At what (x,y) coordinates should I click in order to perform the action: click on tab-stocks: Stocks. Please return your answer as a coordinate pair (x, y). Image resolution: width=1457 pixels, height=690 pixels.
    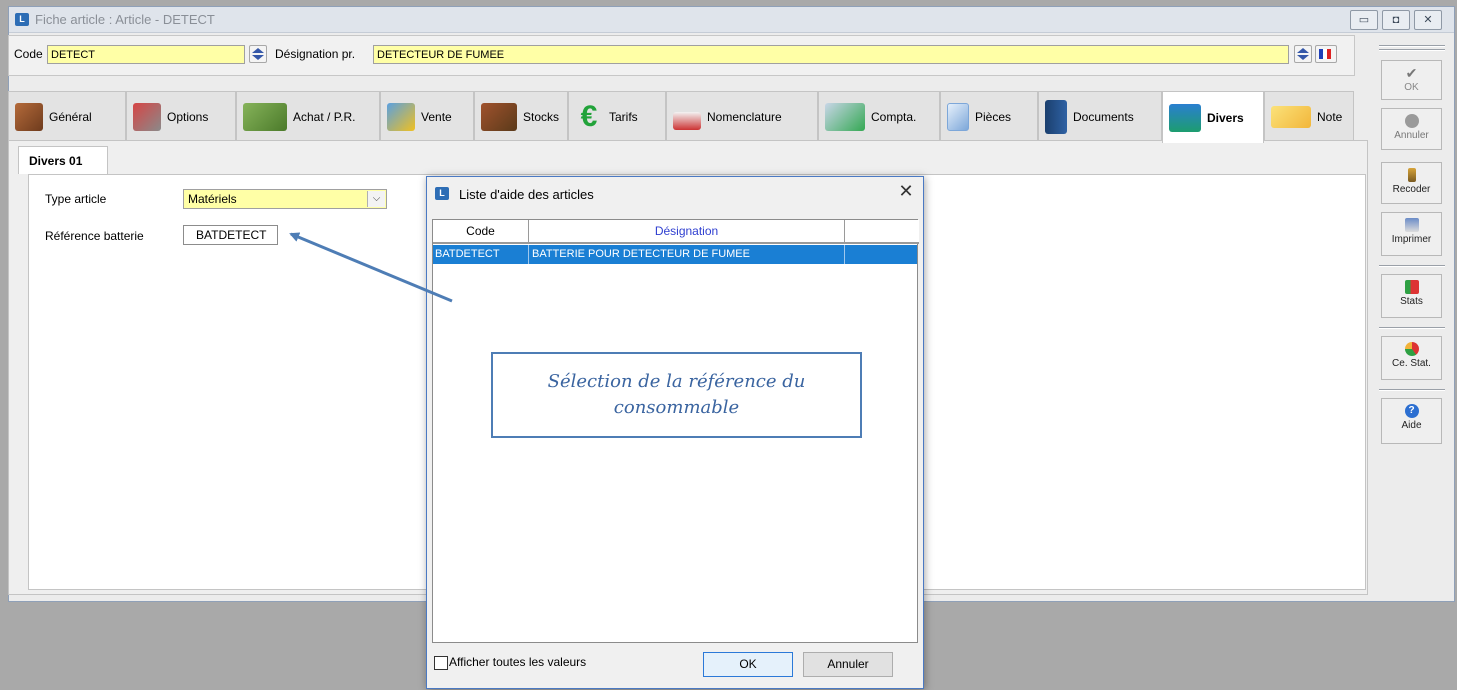
    Looking at the image, I should click on (521, 116).